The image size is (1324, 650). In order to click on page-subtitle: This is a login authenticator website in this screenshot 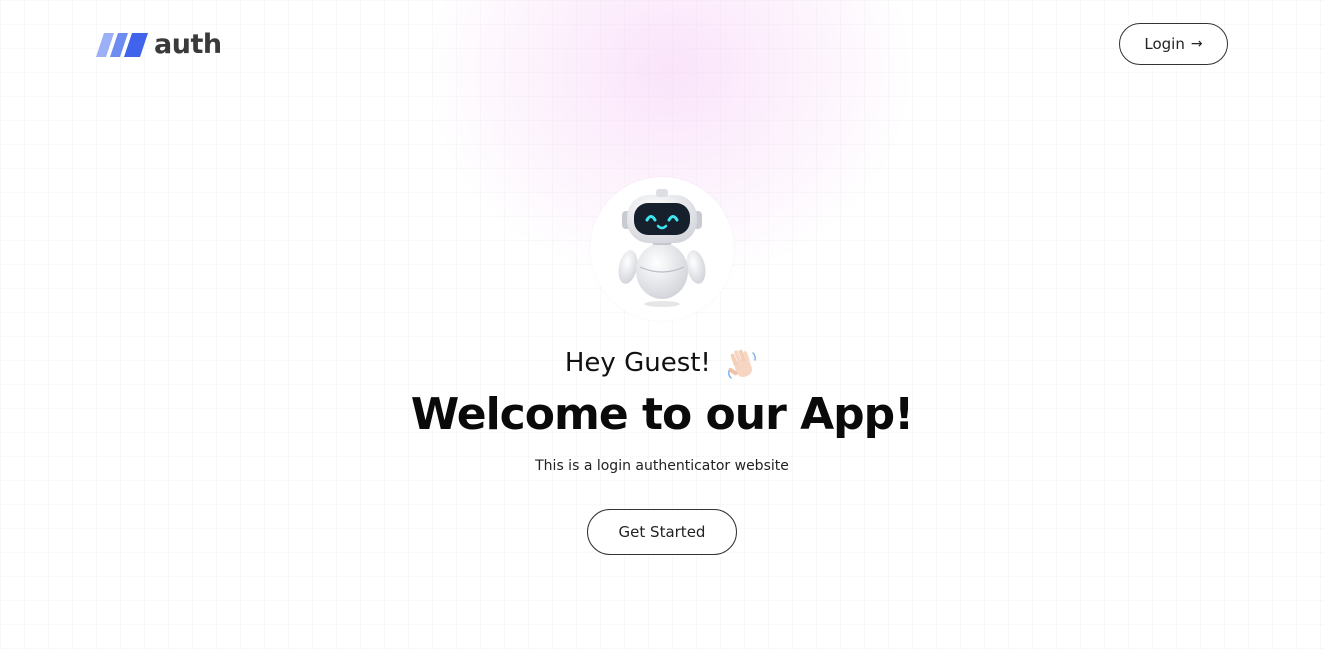, I will do `click(662, 466)`.